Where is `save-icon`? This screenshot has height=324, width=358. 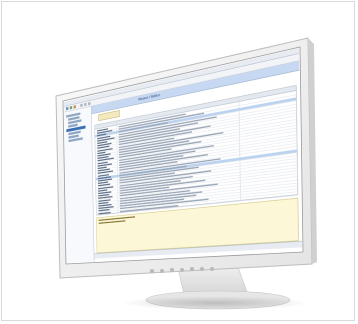
save-icon is located at coordinates (89, 103).